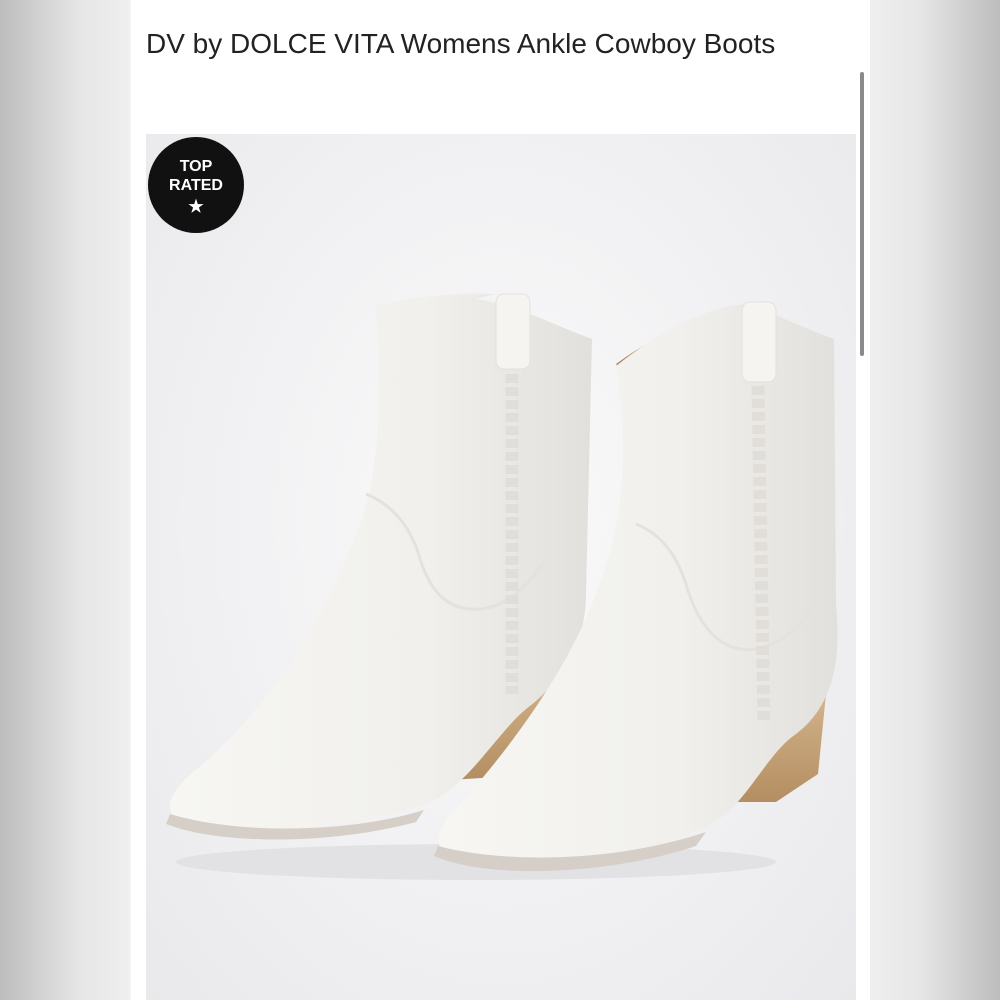 The width and height of the screenshot is (1000, 1000). Describe the element at coordinates (513, 331) in the screenshot. I see `left-boot-pull-tab` at that location.